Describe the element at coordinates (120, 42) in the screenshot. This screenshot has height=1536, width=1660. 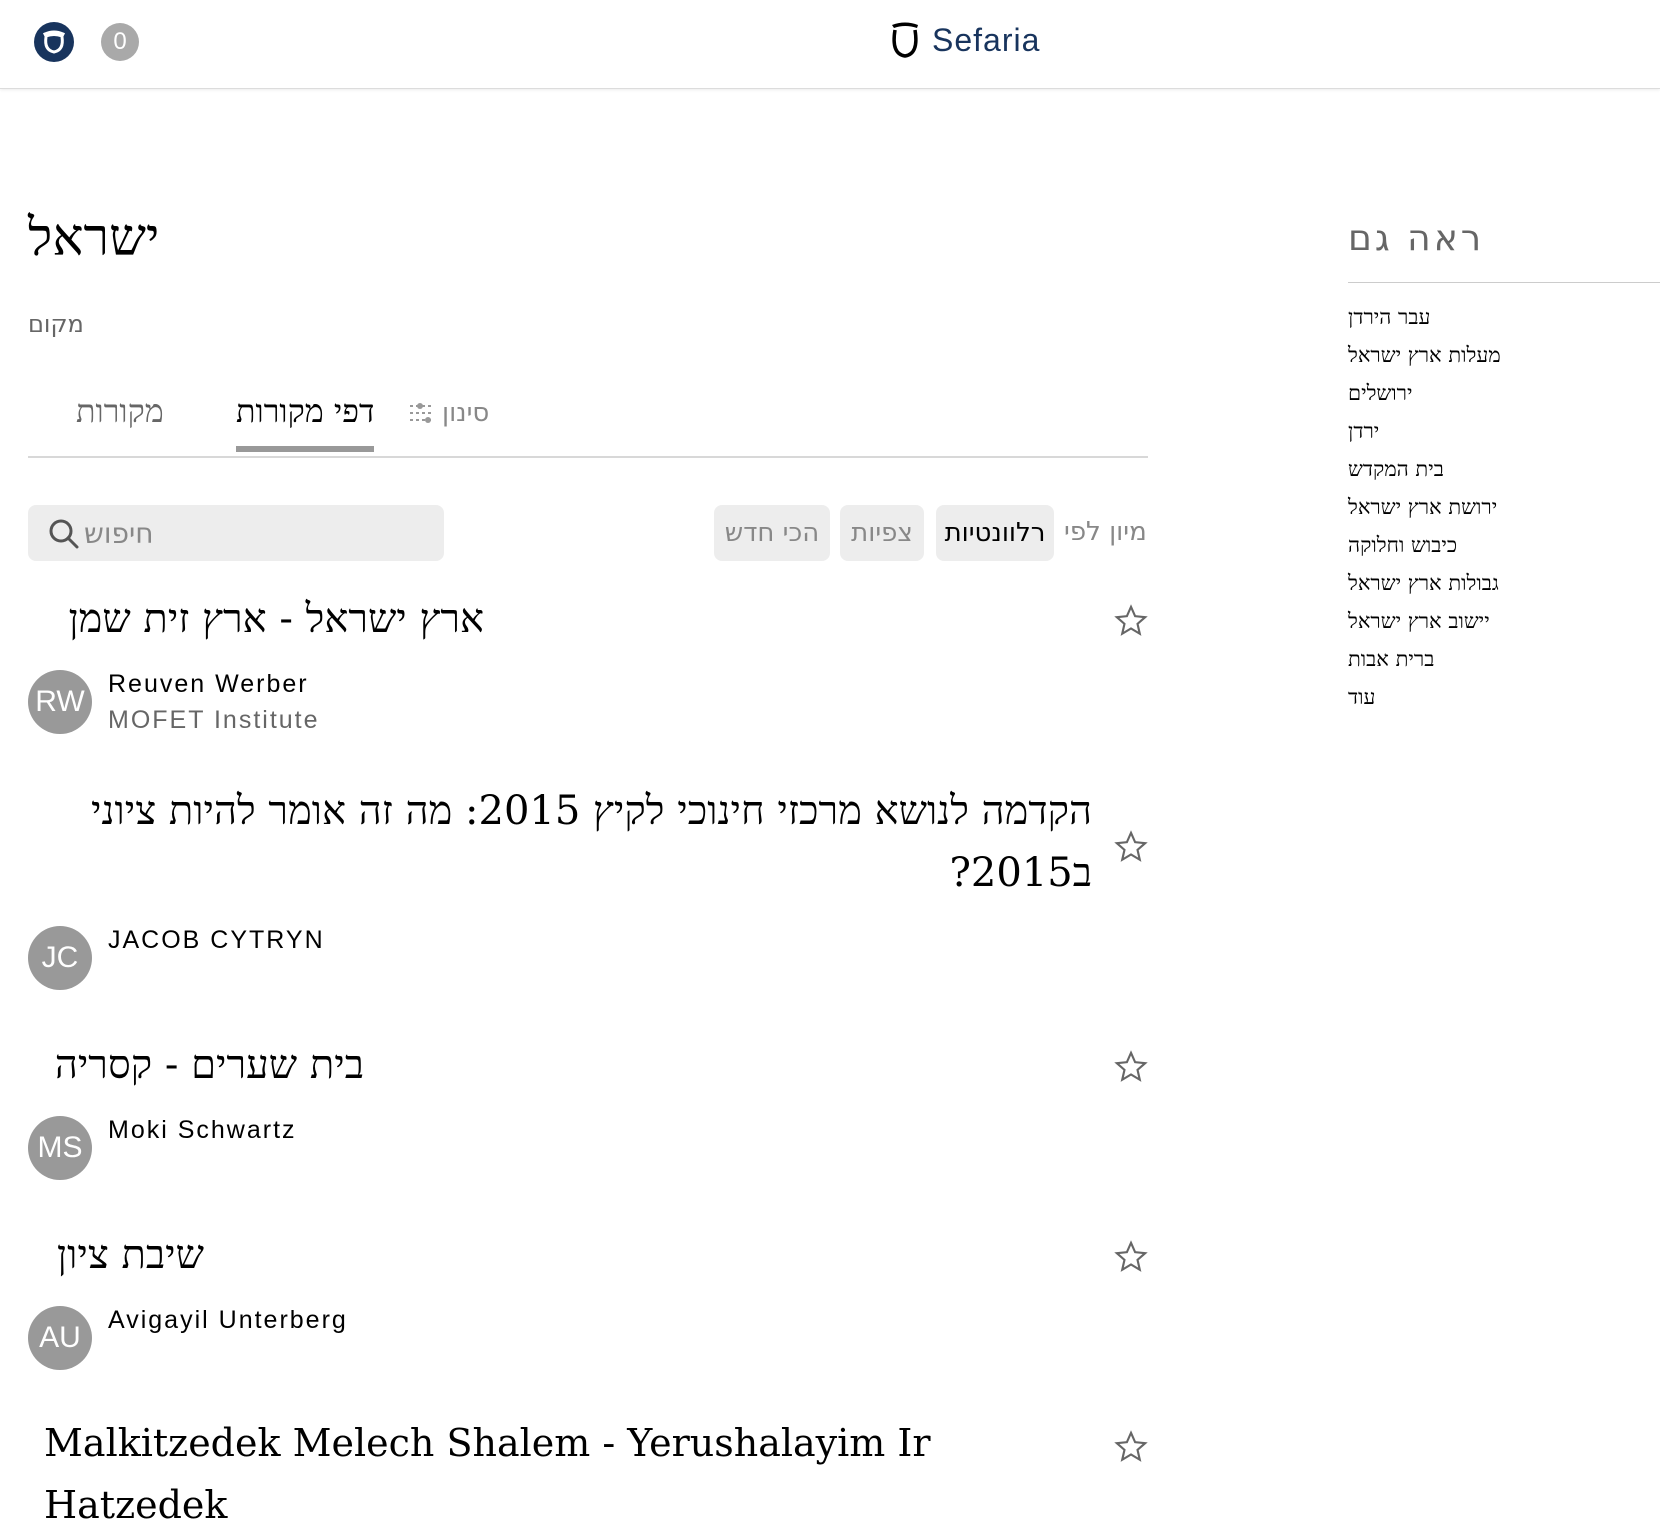
I see `notifications-count: 0` at that location.